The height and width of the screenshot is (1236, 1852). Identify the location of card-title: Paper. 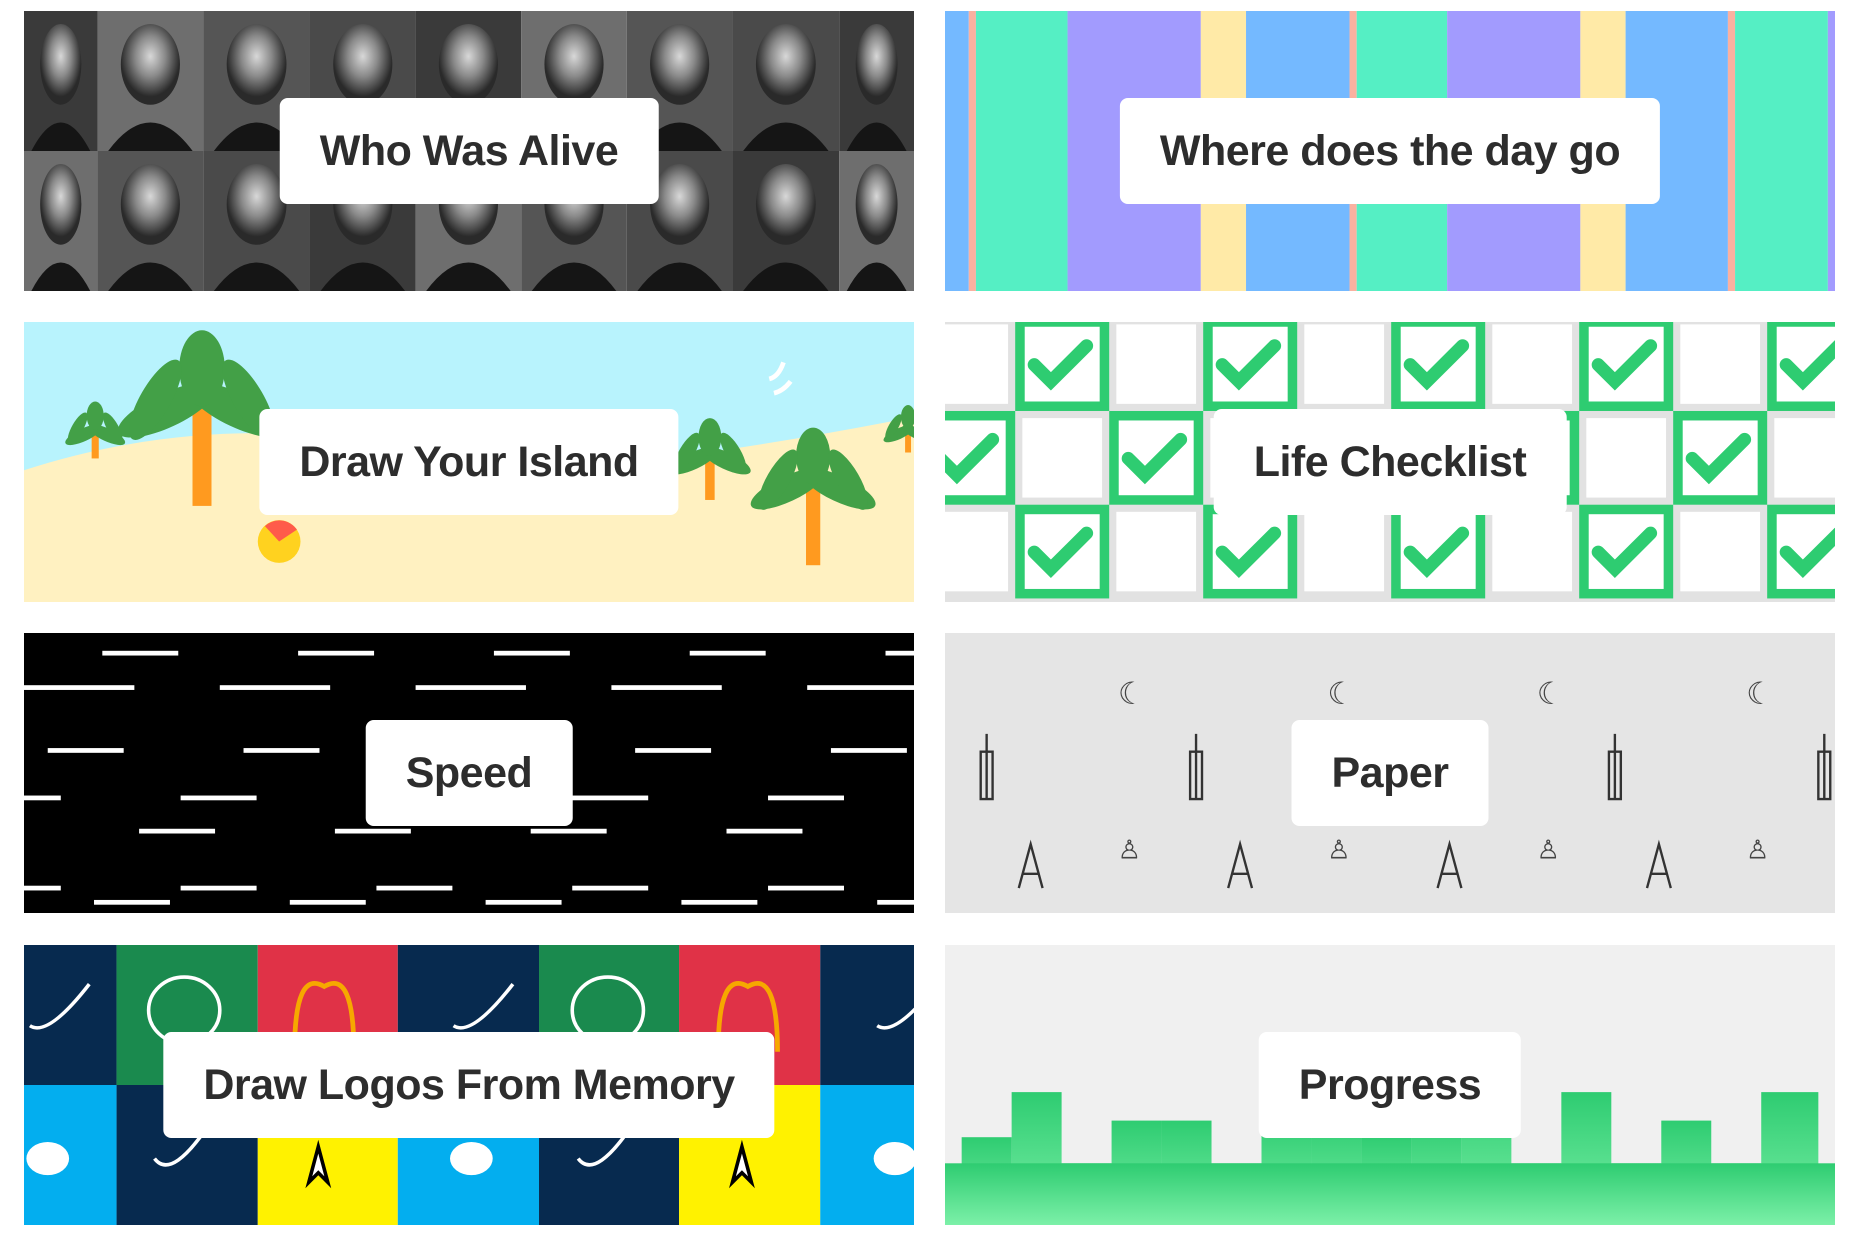
(1390, 773).